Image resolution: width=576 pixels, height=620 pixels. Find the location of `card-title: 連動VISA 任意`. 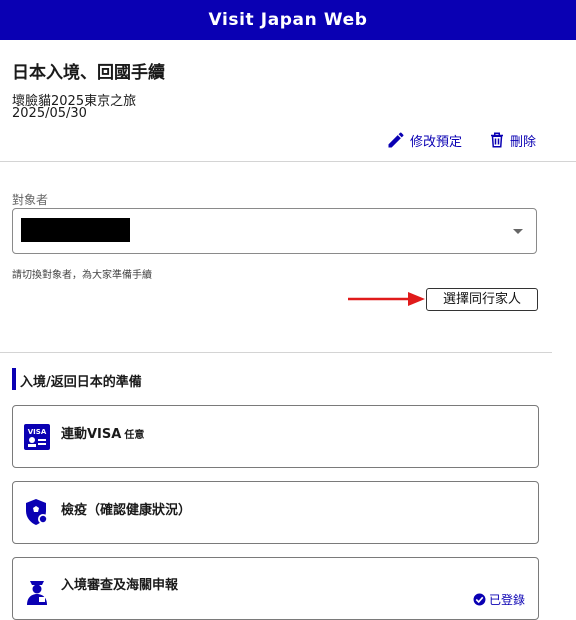

card-title: 連動VISA 任意 is located at coordinates (102, 432).